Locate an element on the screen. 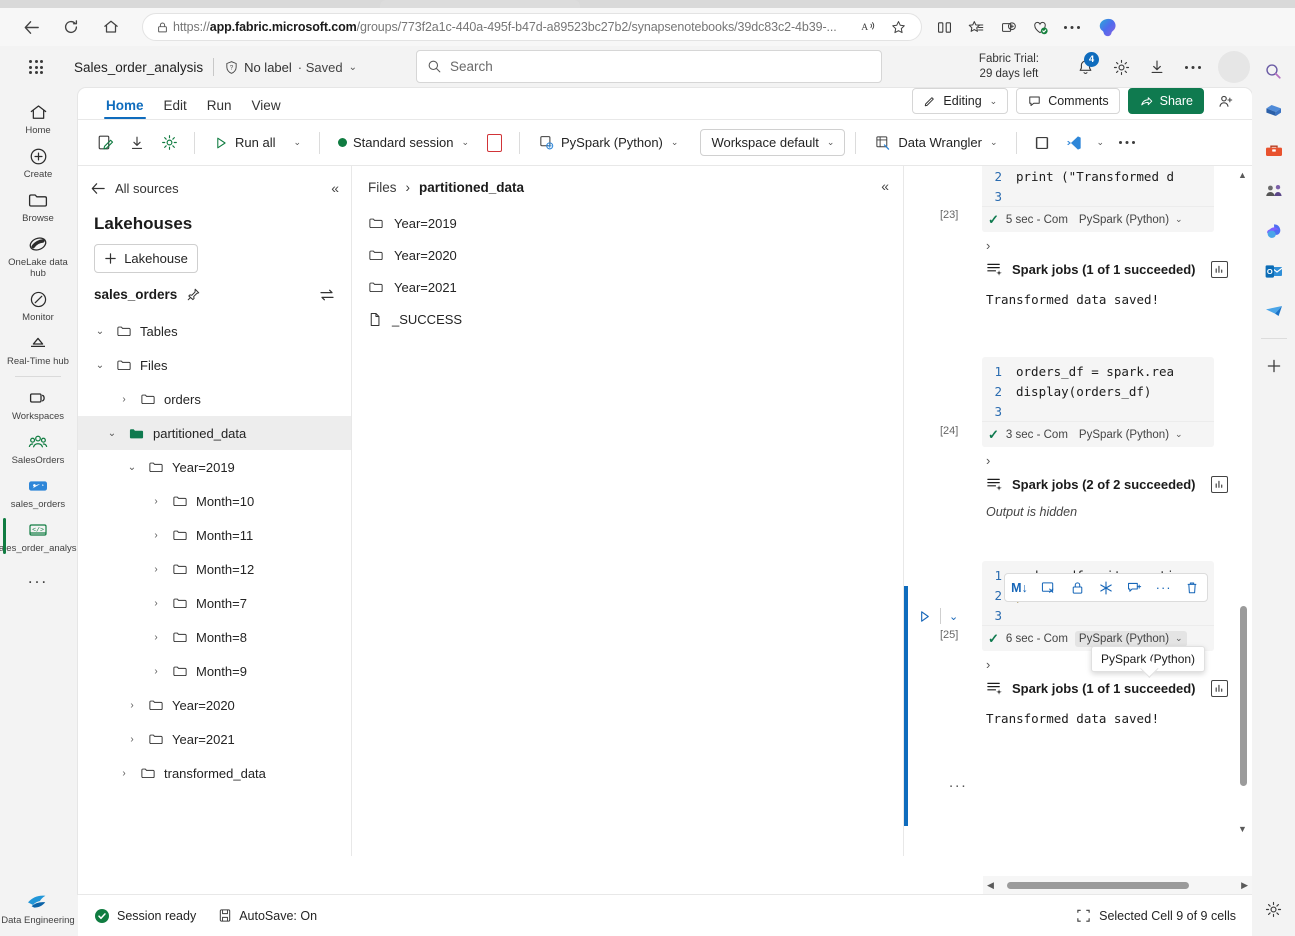 This screenshot has height=936, width=1295. notebook-vertical-scrollbar: ▲ ▼ is located at coordinates (1243, 502).